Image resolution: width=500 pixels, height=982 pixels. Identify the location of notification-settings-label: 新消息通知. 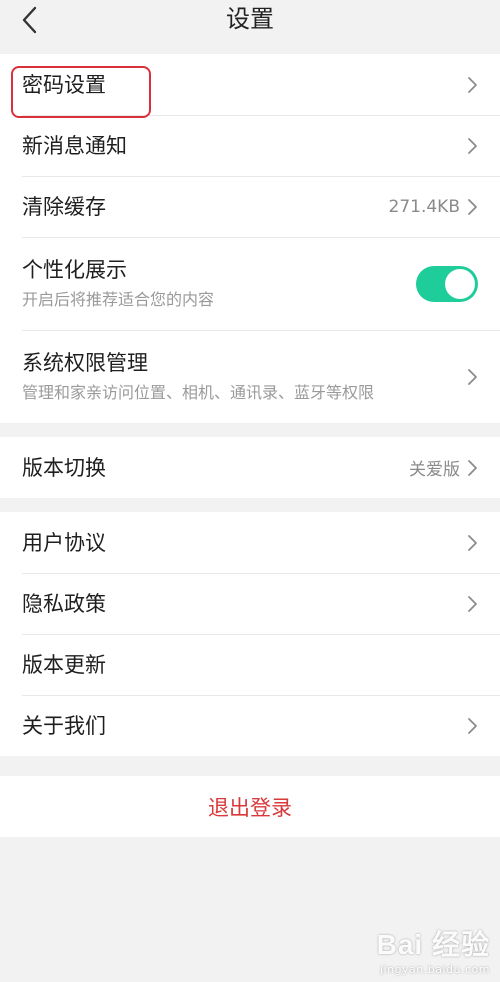
(74, 145).